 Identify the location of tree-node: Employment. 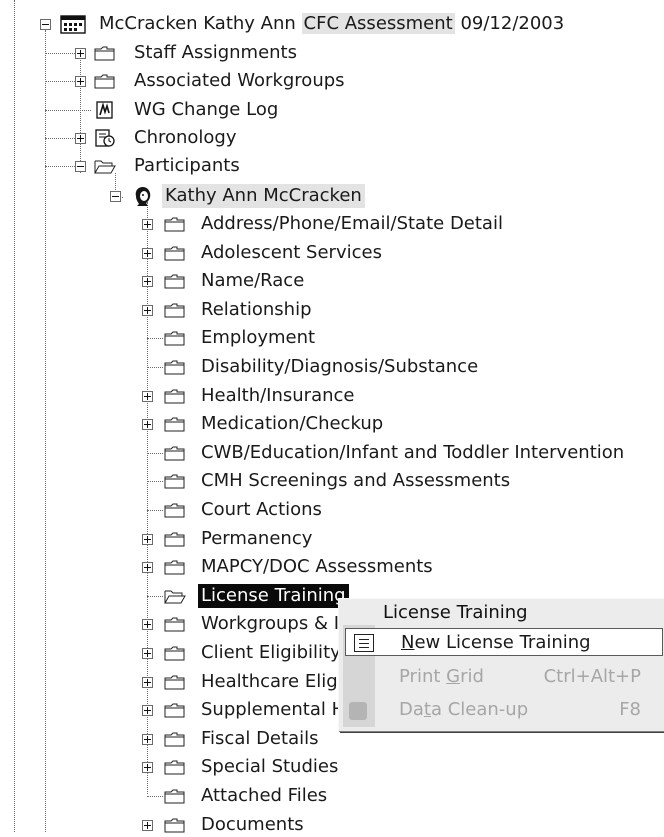
(258, 338).